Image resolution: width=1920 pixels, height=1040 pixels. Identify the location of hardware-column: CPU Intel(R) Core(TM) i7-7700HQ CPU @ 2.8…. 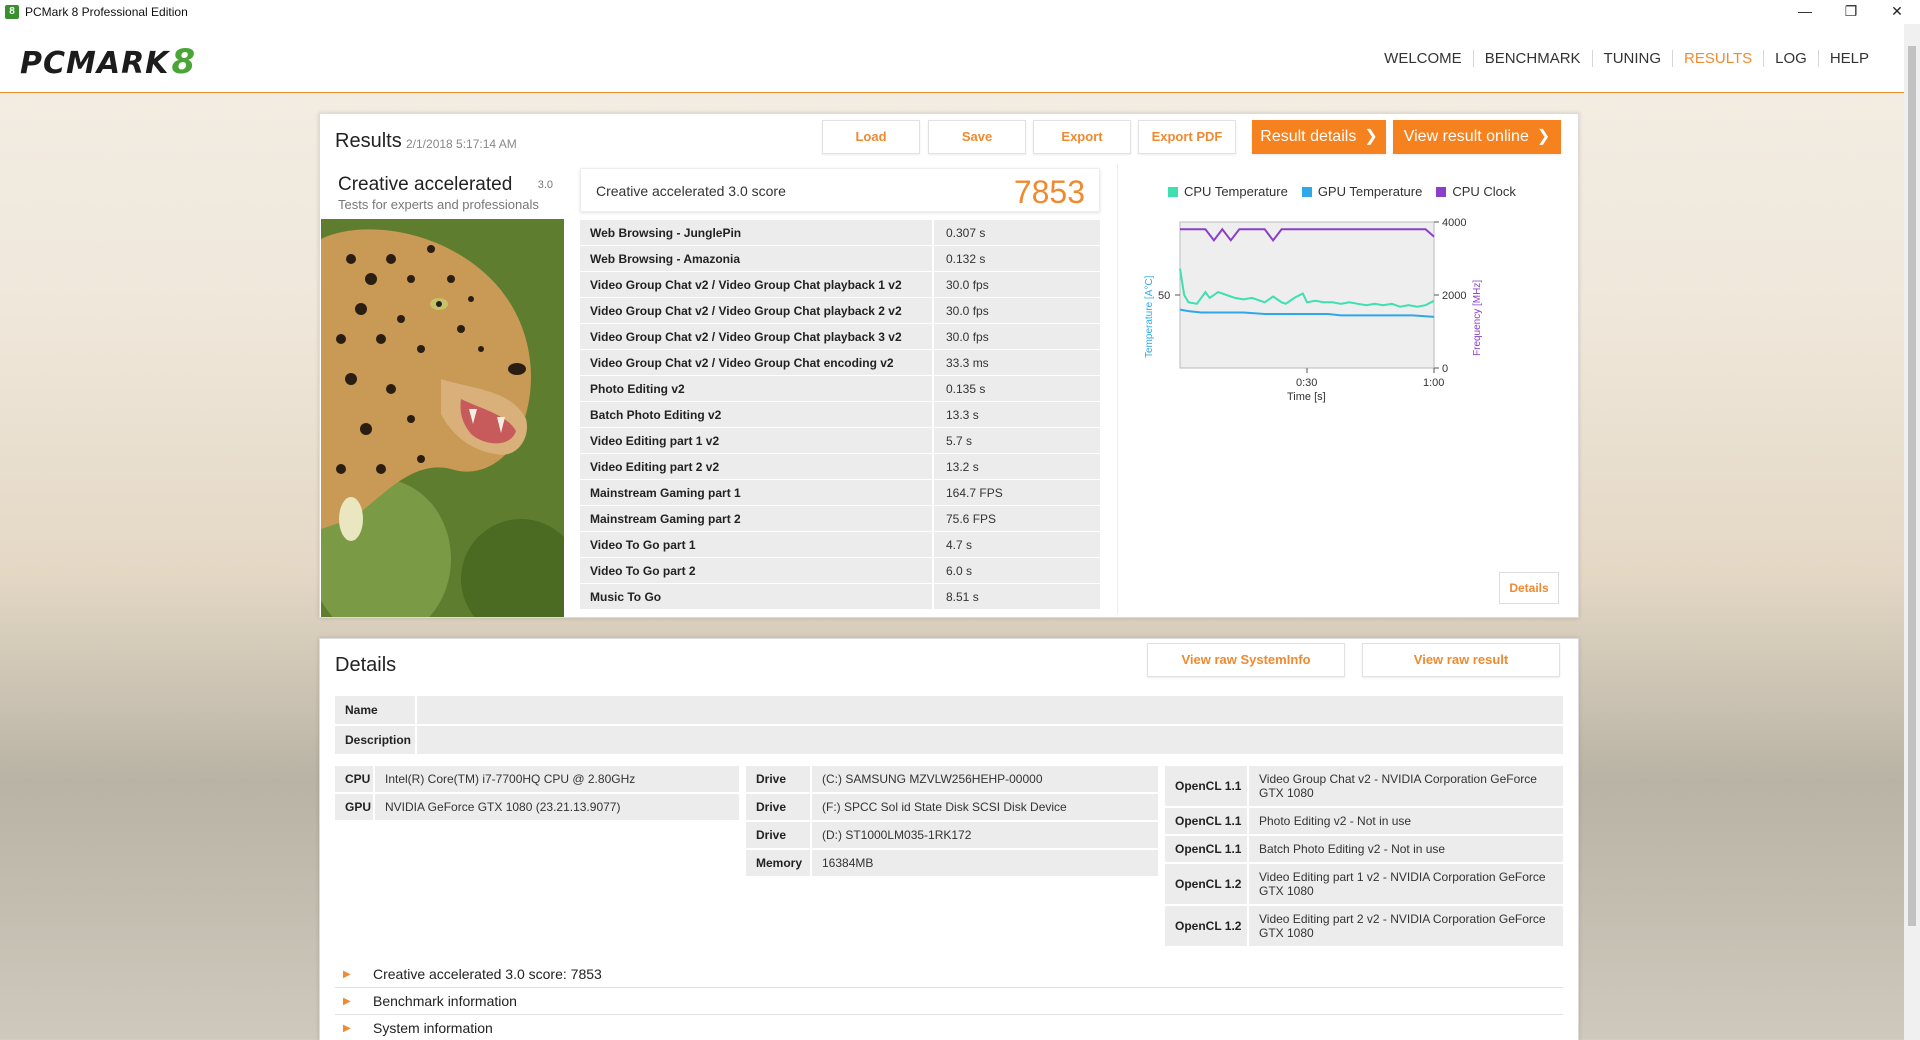
(537, 794).